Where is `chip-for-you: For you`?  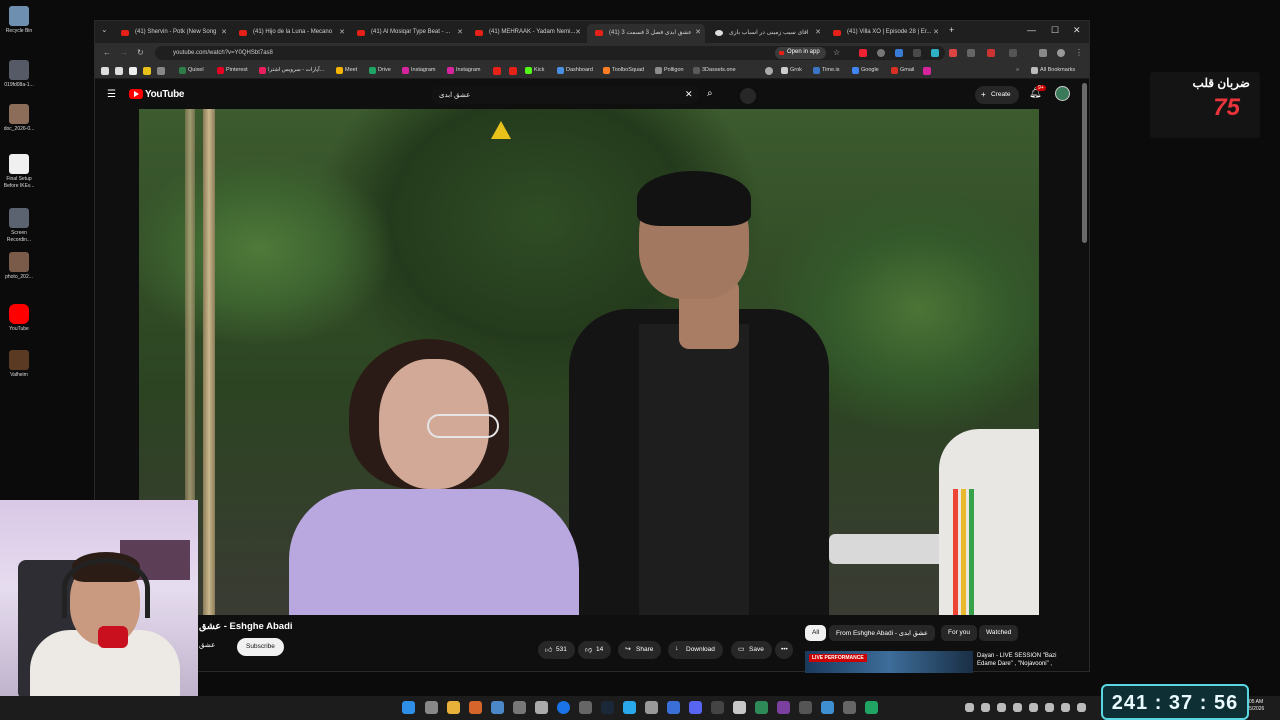 chip-for-you: For you is located at coordinates (959, 633).